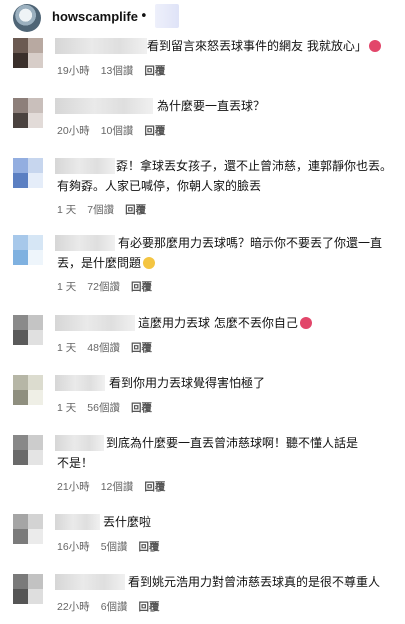  I want to click on comment-meta: 1 天 56個讚 回覆, so click(110, 407).